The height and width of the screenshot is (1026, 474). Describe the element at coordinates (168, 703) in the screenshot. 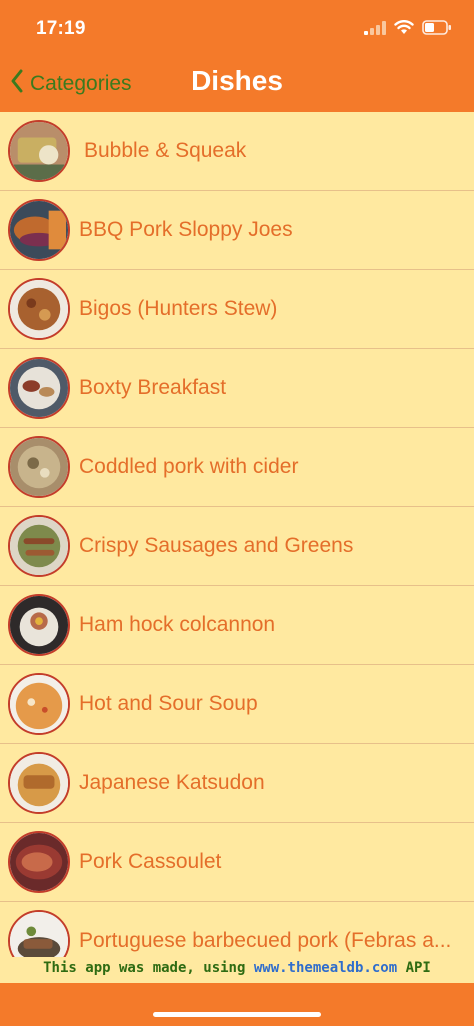

I see `dish-name: Hot and Sour Soup` at that location.